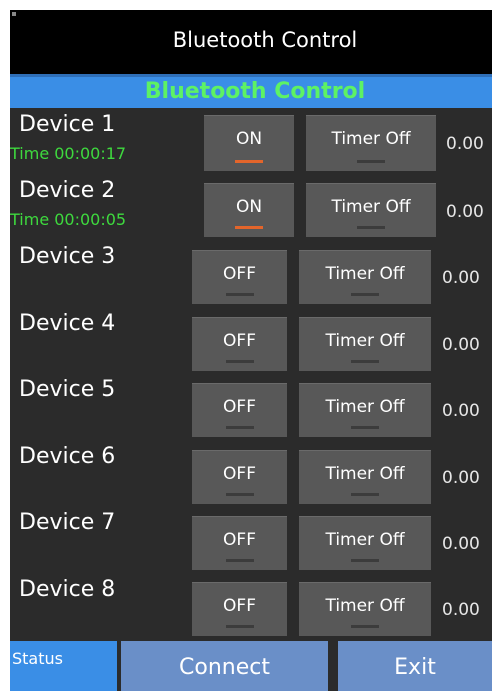  I want to click on device-name: Device 8, so click(67, 589).